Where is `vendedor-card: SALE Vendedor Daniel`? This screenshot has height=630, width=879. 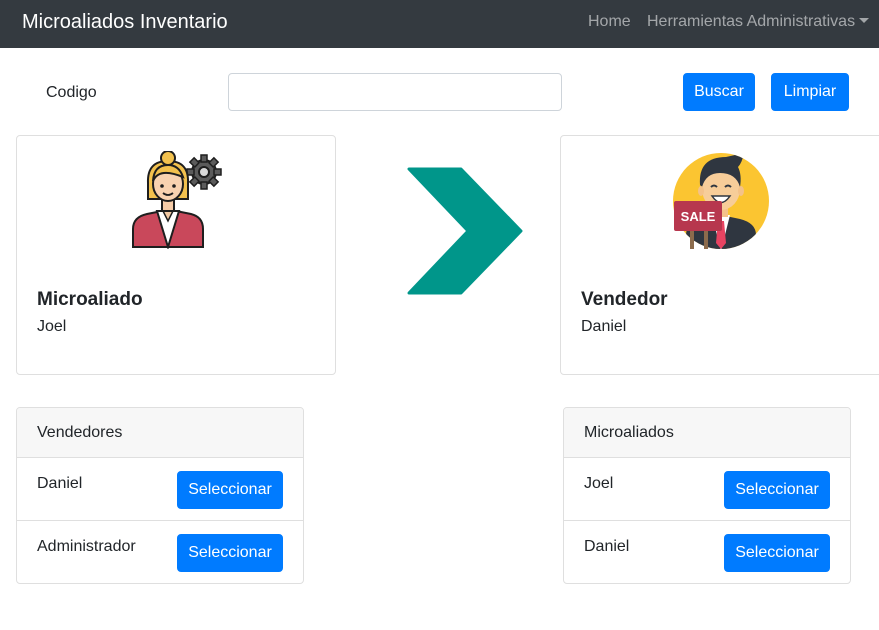 vendedor-card: SALE Vendedor Daniel is located at coordinates (719, 255).